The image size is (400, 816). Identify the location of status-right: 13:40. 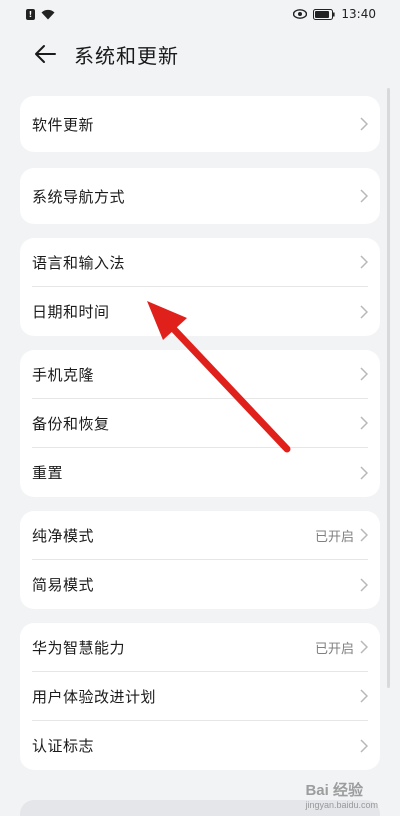
(334, 14).